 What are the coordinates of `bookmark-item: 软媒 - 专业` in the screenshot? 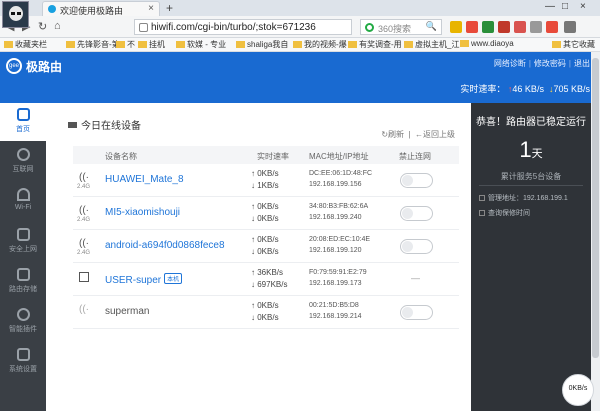 It's located at (201, 44).